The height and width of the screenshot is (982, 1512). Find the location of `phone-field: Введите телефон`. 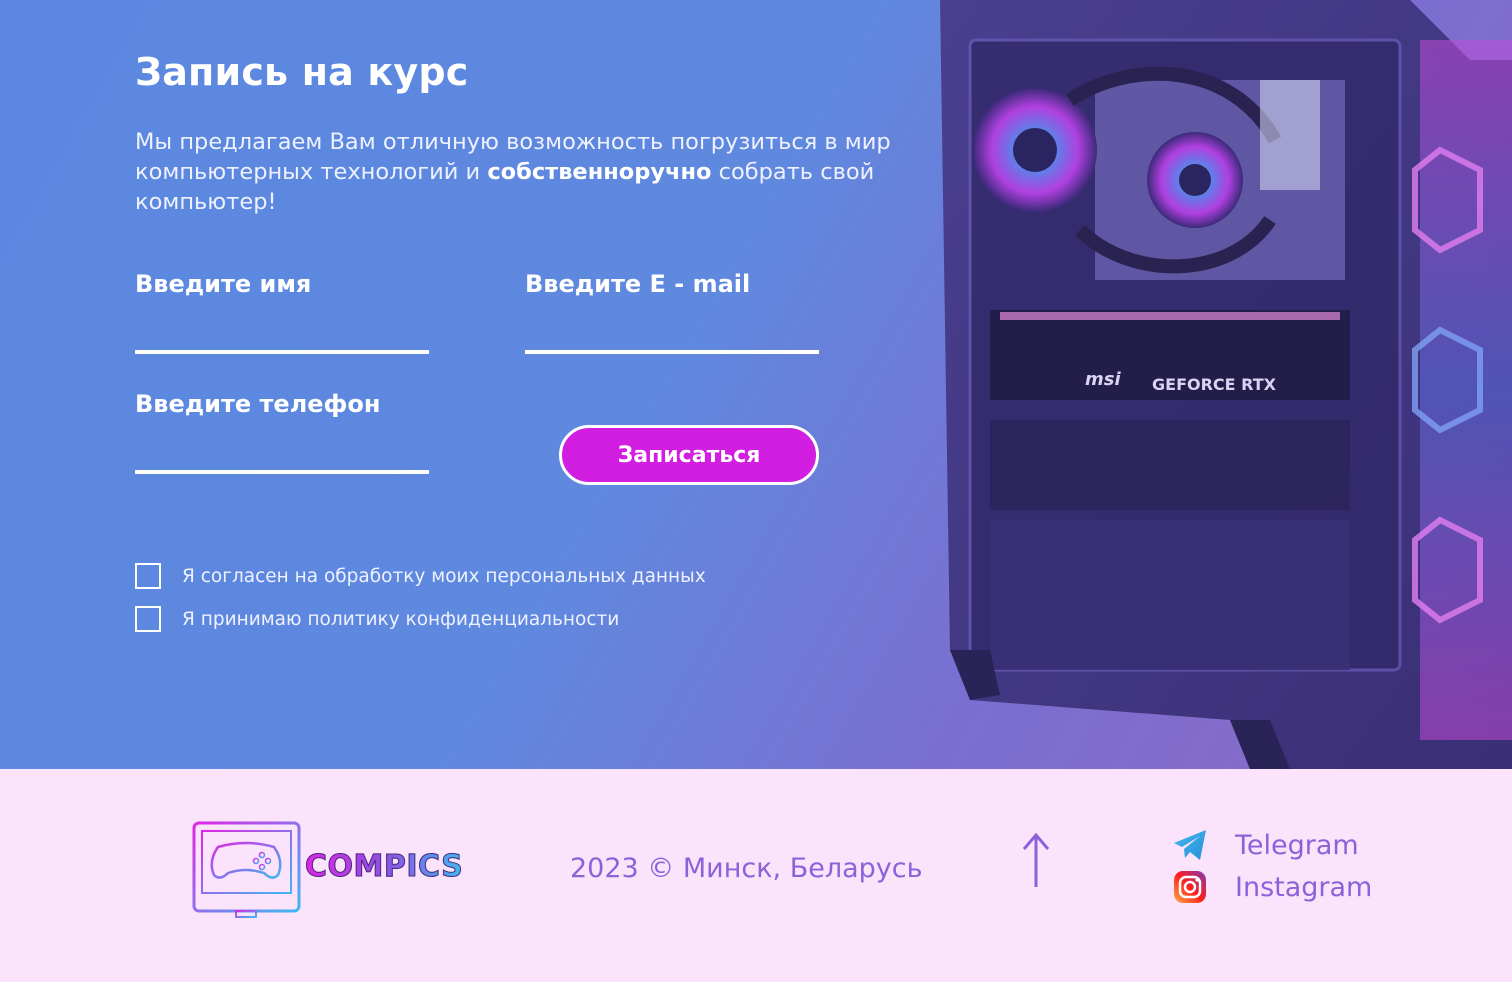

phone-field: Введите телефон is located at coordinates (282, 432).